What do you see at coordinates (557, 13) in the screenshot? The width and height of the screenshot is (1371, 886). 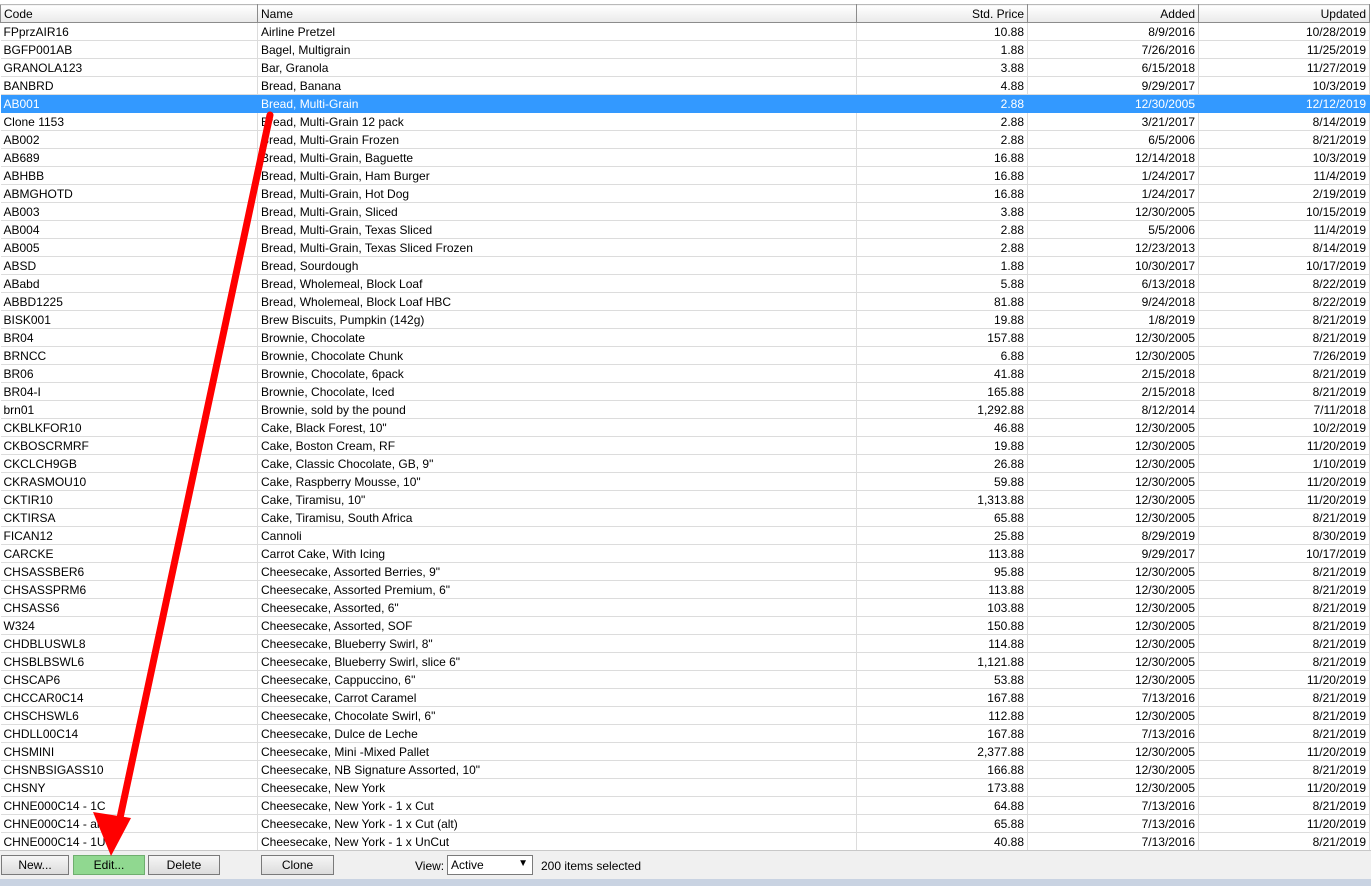 I see `column-header-name: Name` at bounding box center [557, 13].